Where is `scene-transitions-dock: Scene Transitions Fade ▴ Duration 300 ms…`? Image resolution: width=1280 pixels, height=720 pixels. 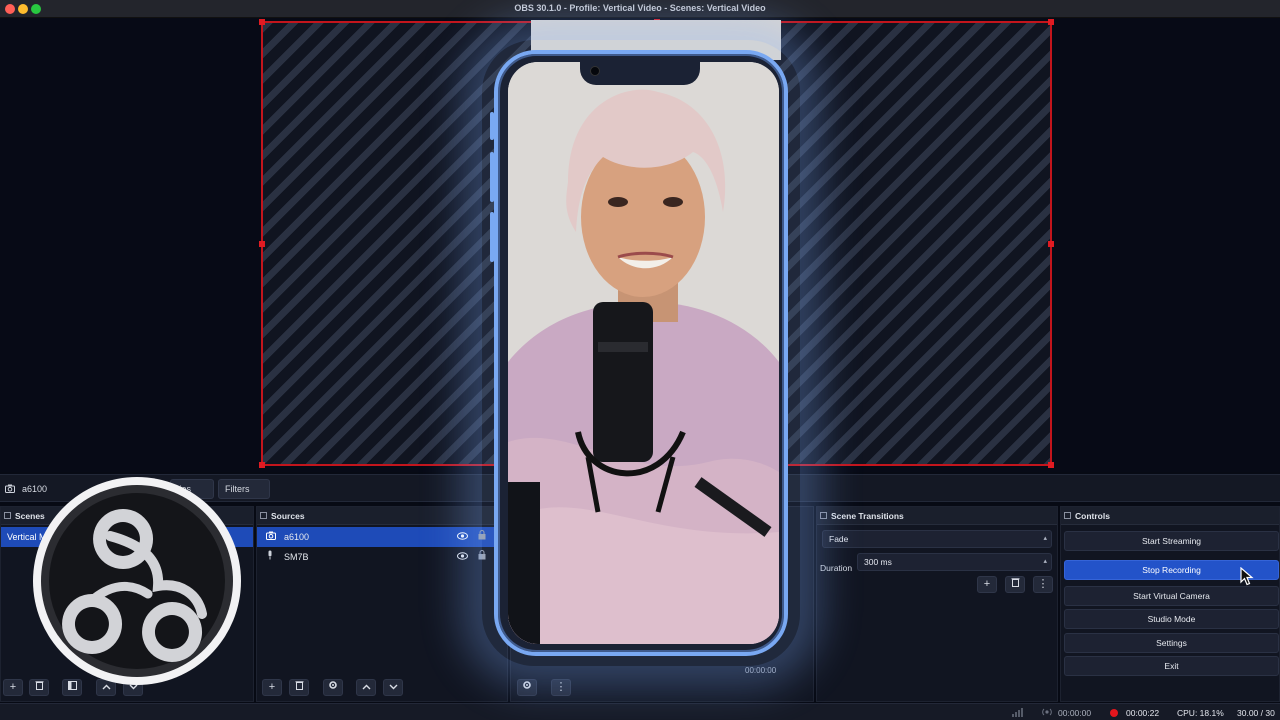
scene-transitions-dock: Scene Transitions Fade ▴ Duration 300 ms… is located at coordinates (937, 604).